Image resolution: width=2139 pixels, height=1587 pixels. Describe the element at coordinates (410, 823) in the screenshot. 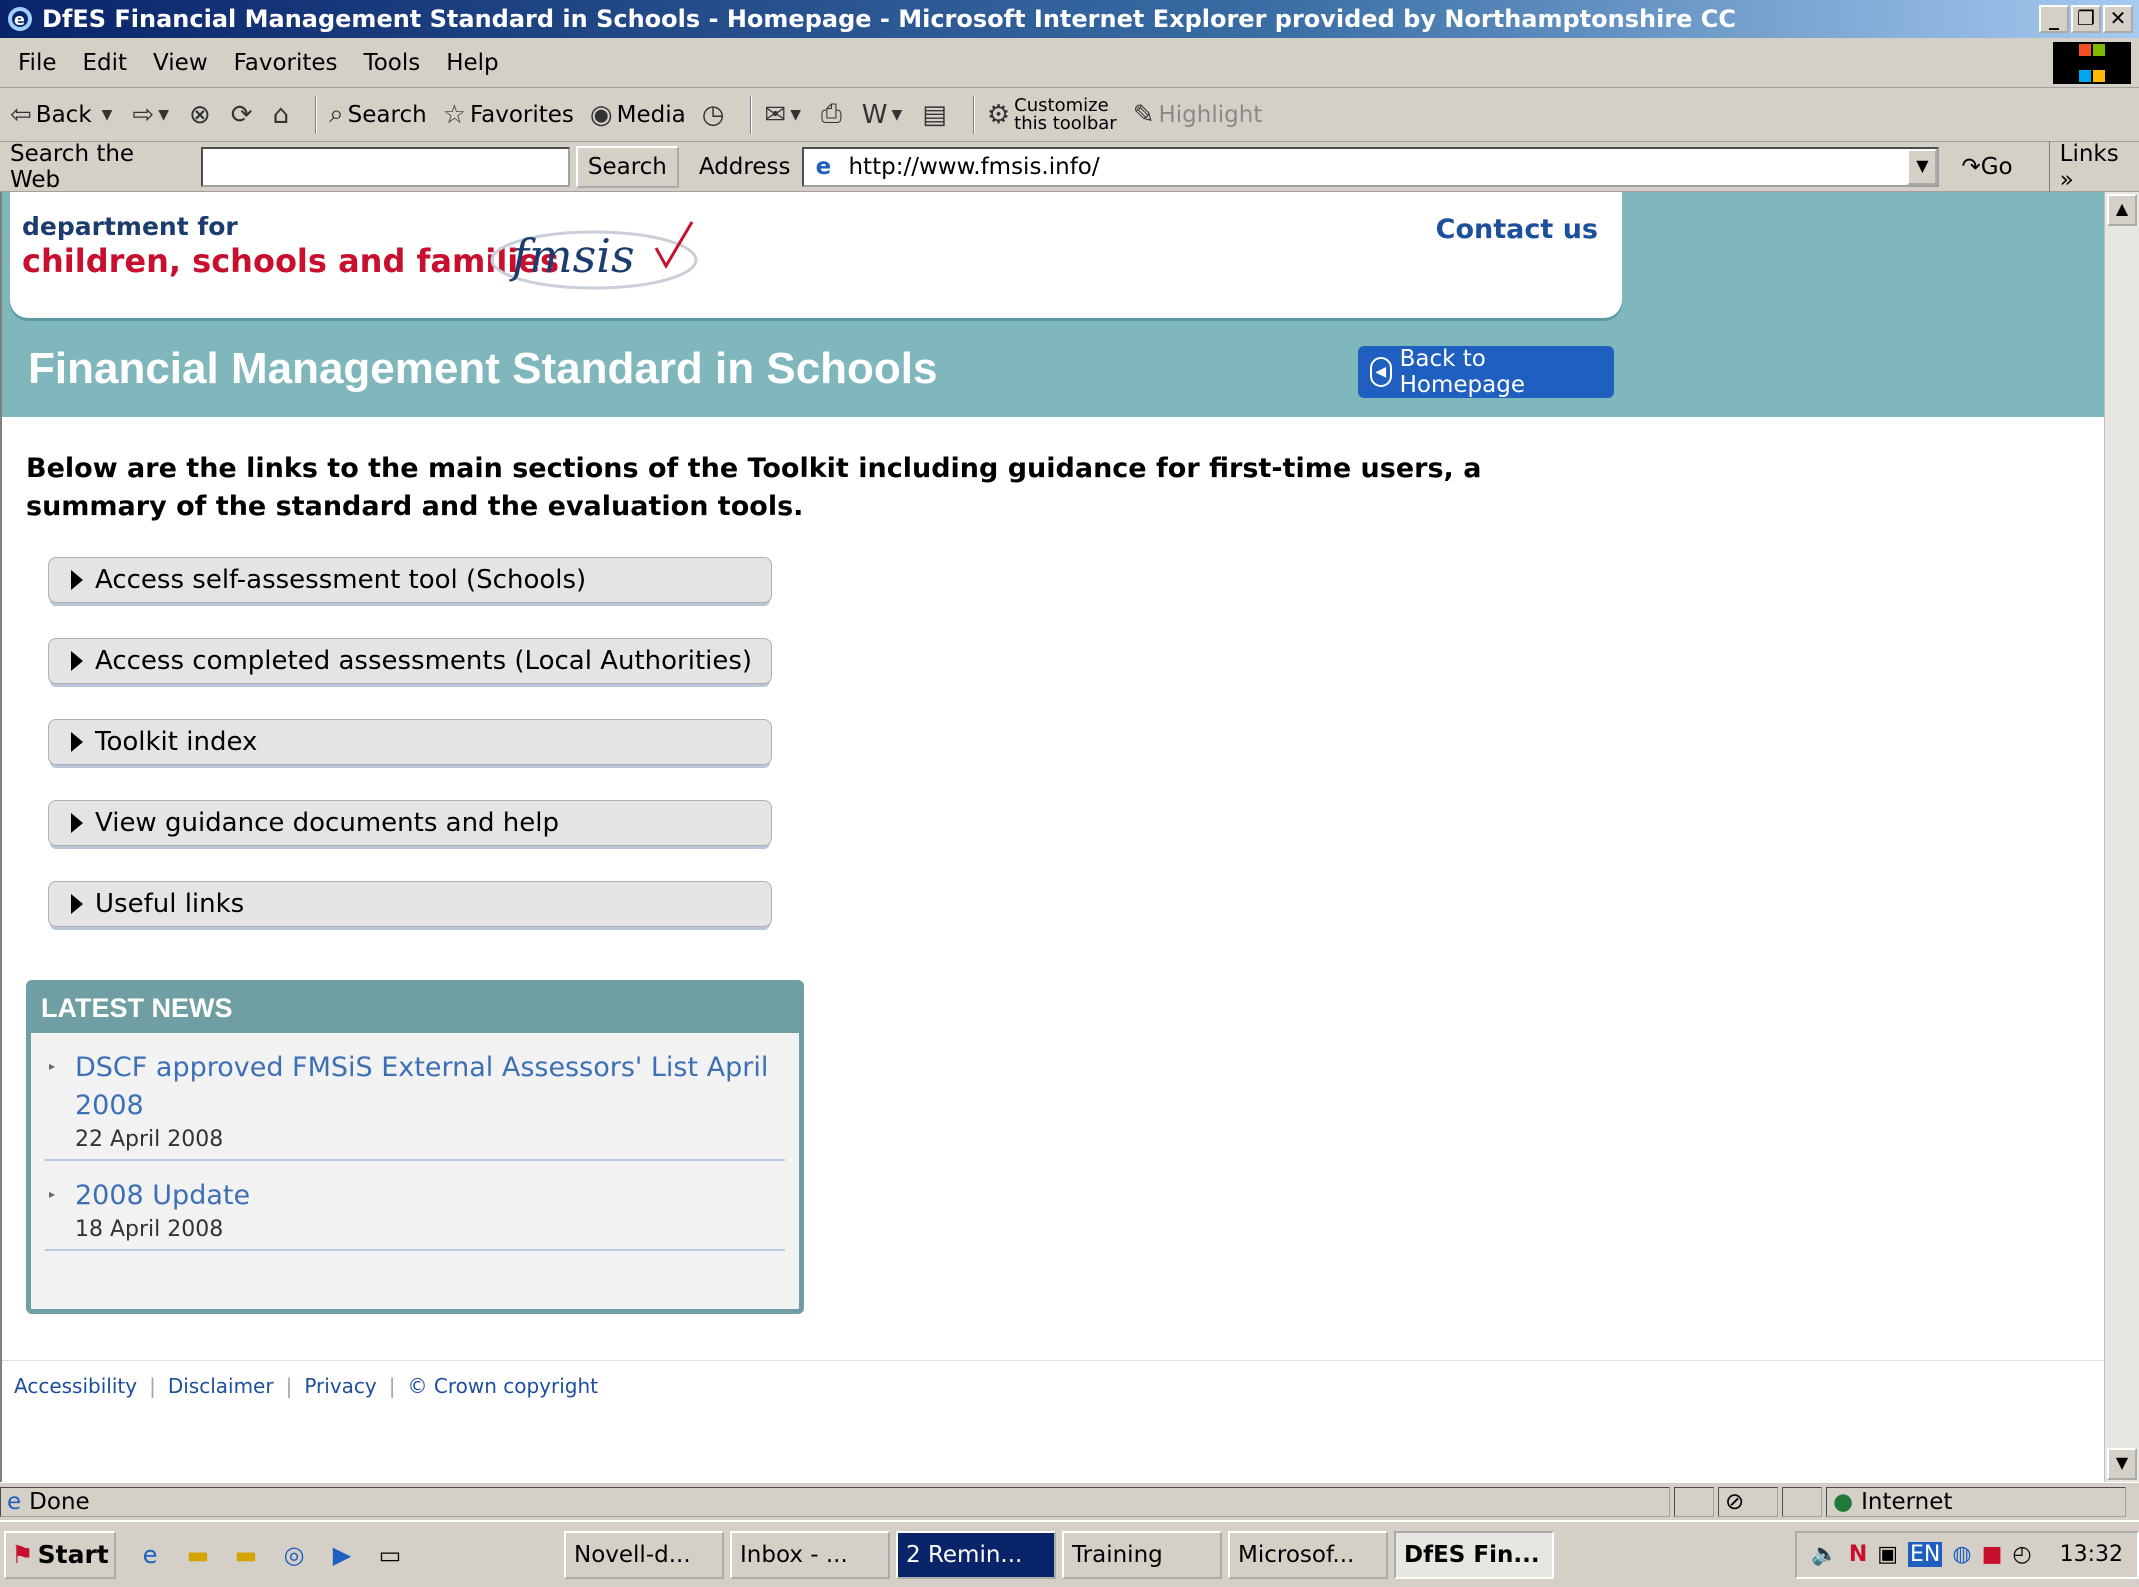

I see `nav-guidance-documents: View guidance documents and help` at that location.